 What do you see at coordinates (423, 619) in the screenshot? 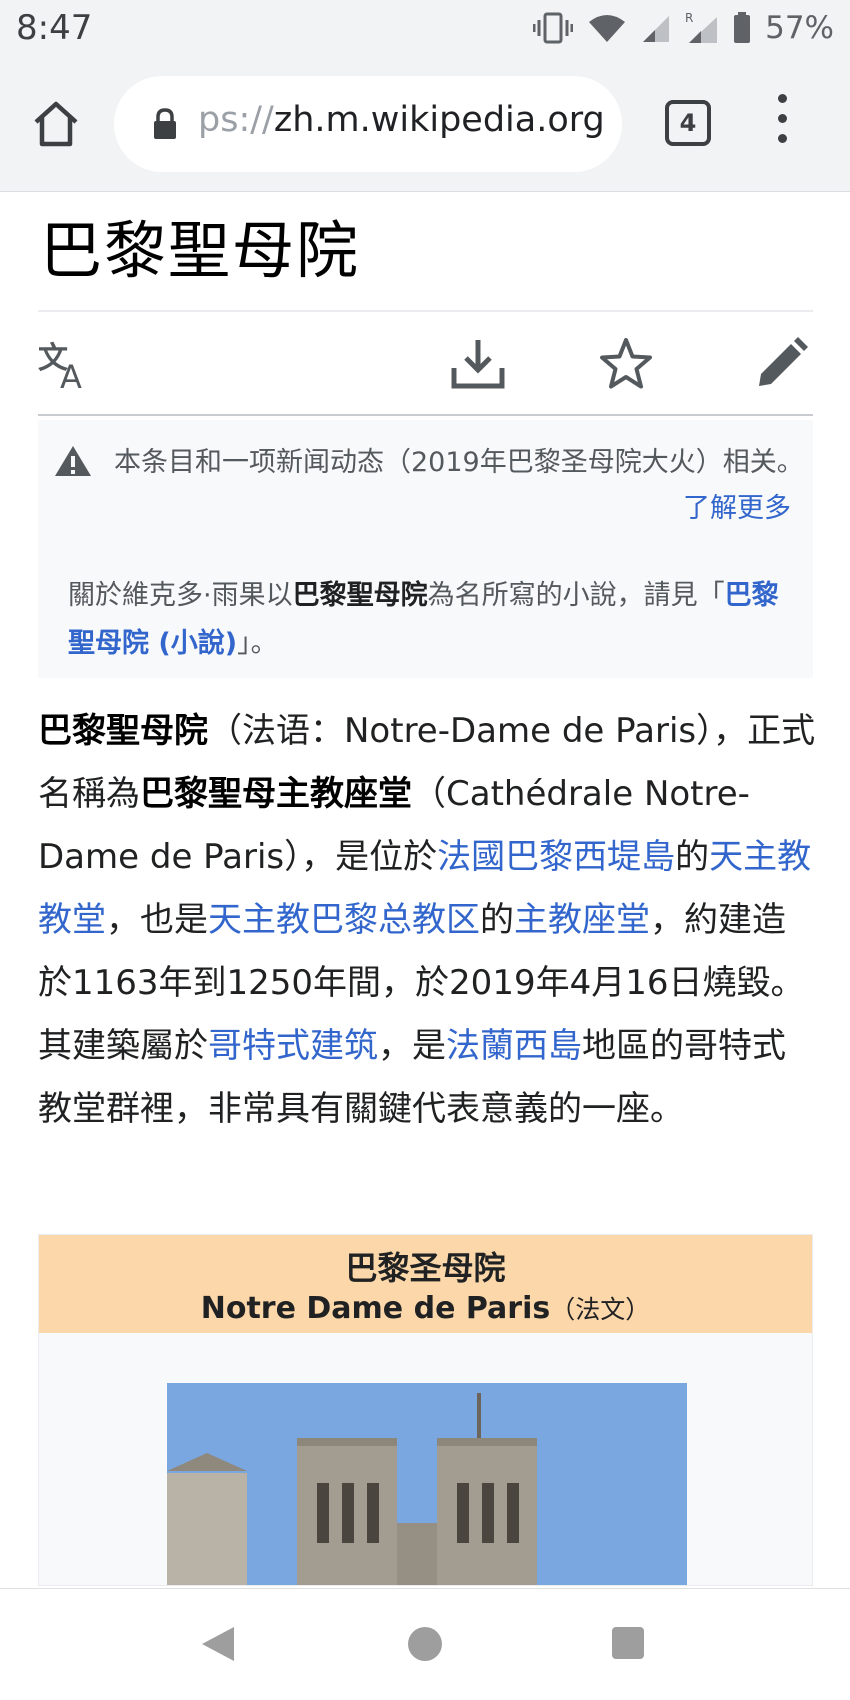
I see `hatnote: 關於維克多·雨果以巴黎聖母院為名所寫的小說，請見「巴黎聖母院 (小說)」。` at bounding box center [423, 619].